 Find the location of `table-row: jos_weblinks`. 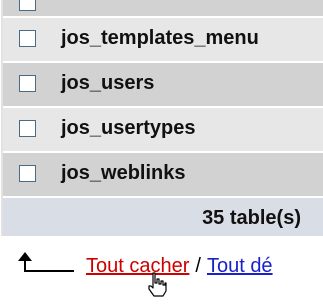

table-row: jos_weblinks is located at coordinates (163, 175).